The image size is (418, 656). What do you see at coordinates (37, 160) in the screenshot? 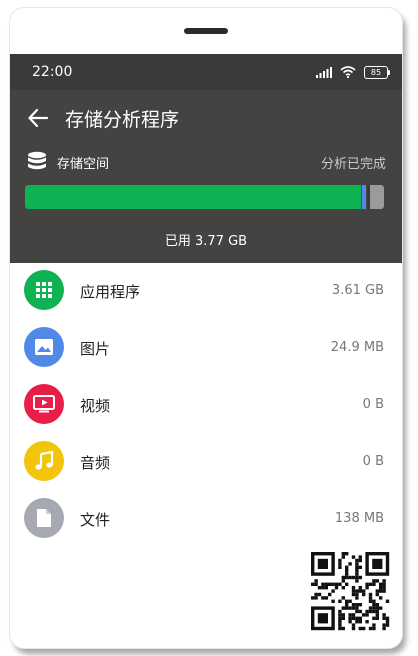
I see `database-icon` at bounding box center [37, 160].